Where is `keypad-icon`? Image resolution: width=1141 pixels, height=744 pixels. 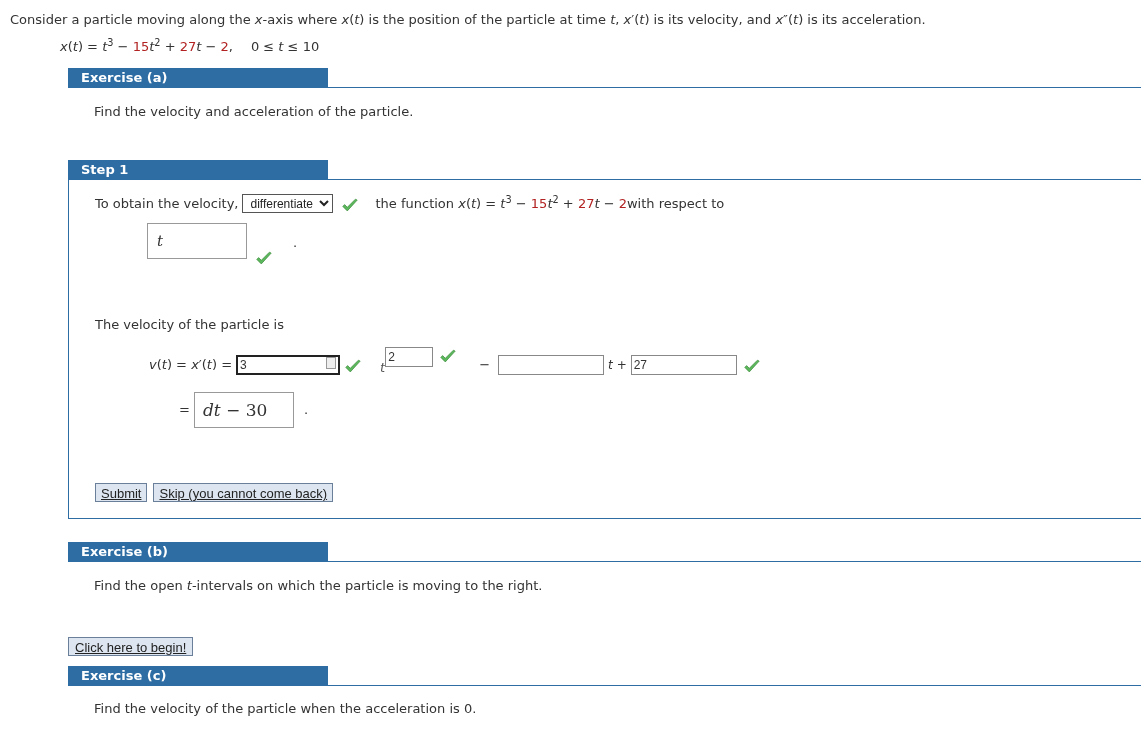
keypad-icon is located at coordinates (331, 362).